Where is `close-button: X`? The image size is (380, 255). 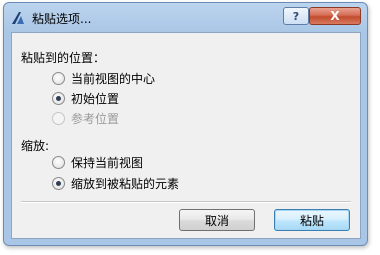
close-button: X is located at coordinates (335, 16).